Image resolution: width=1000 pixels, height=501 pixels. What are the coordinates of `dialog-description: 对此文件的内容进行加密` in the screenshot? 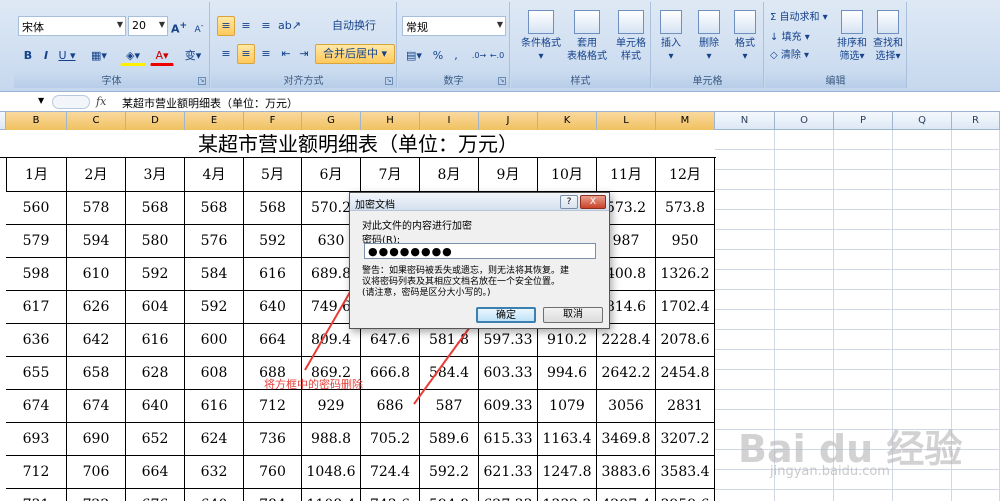 It's located at (417, 226).